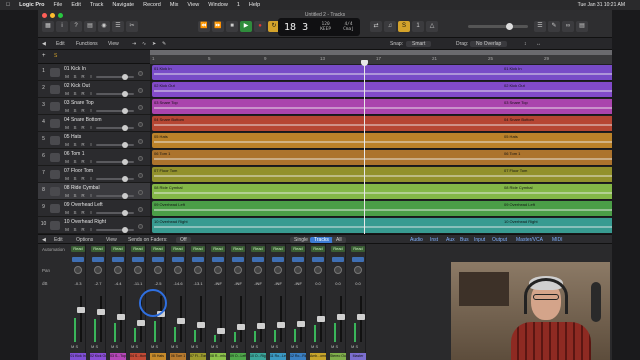 Image resolution: width=640 pixels, height=360 pixels. Describe the element at coordinates (78, 283) in the screenshot. I see `volume-readout: -0.3` at that location.